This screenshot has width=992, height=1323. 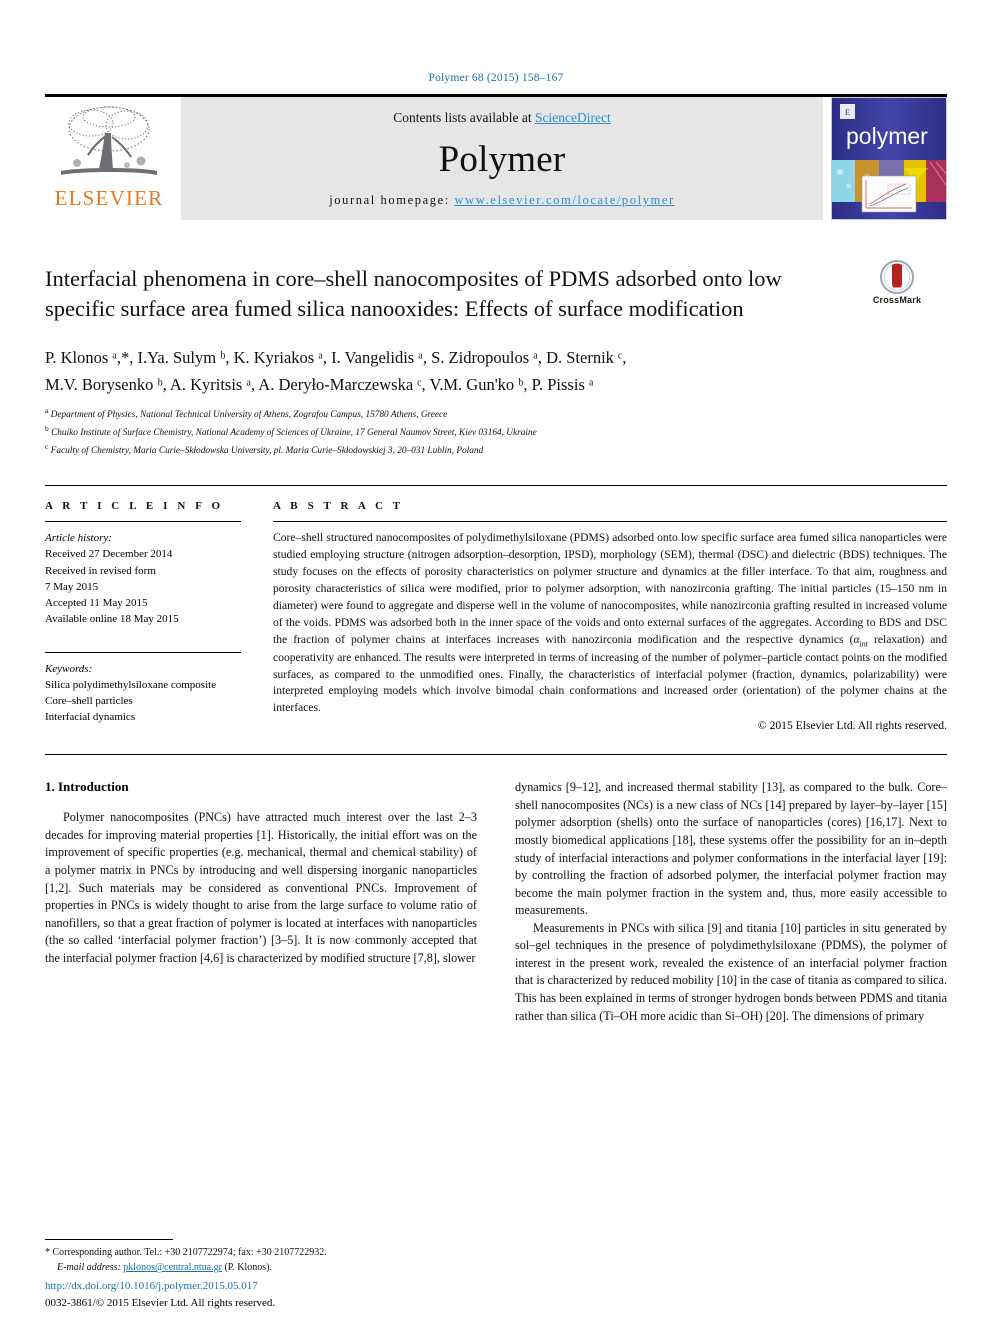 What do you see at coordinates (47, 411) in the screenshot?
I see `affiliation-marker-a: a` at bounding box center [47, 411].